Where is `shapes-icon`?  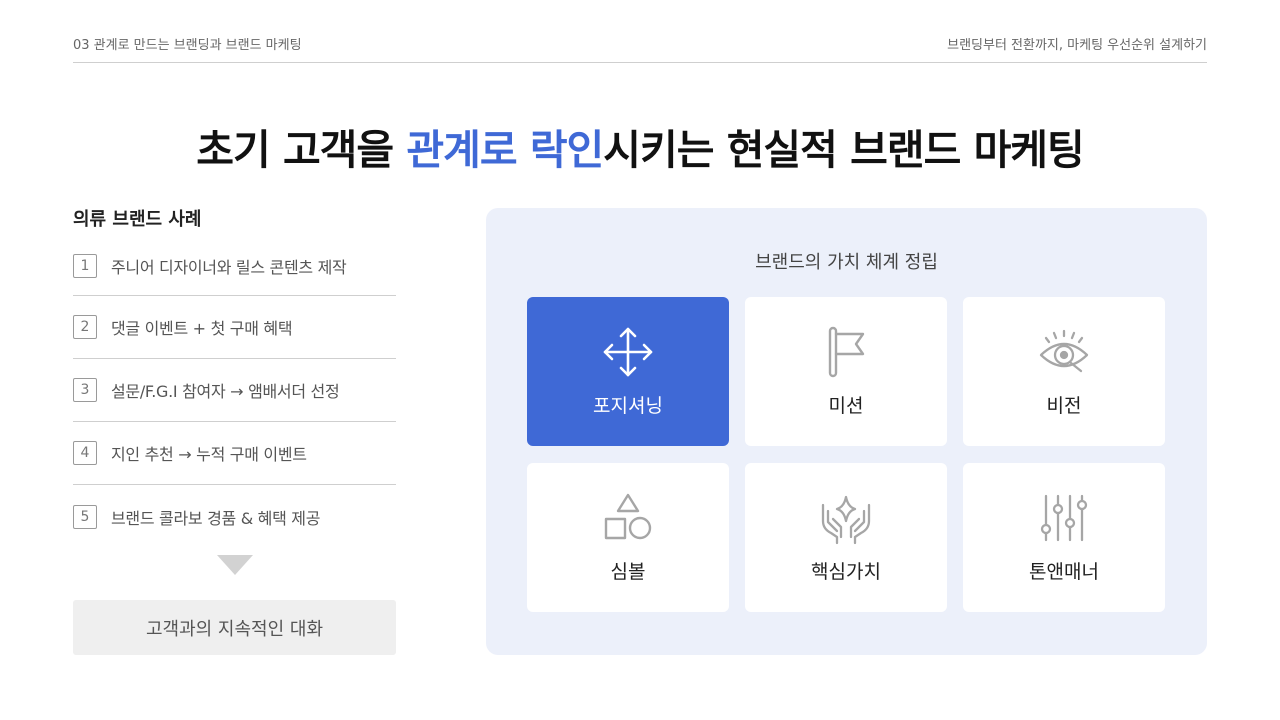 shapes-icon is located at coordinates (628, 518).